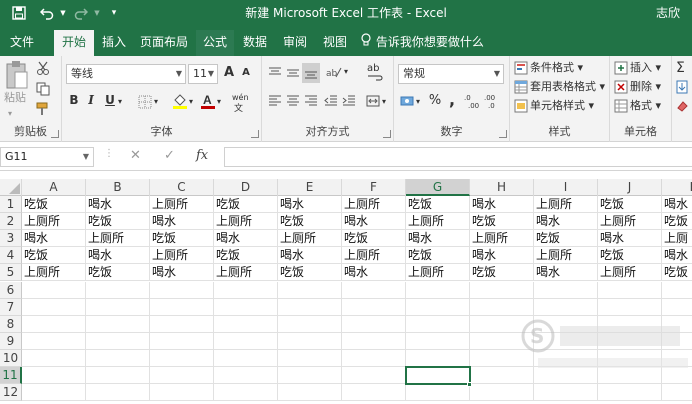  I want to click on cell-e1: 喝水, so click(310, 204).